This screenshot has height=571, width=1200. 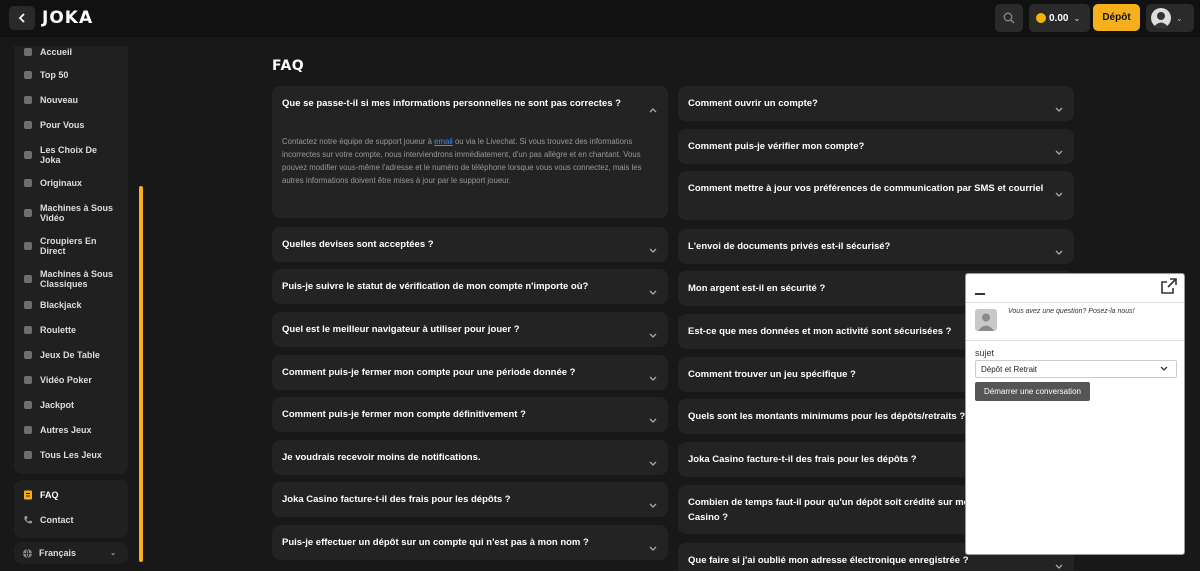 I want to click on sidebar-item: Jackpot, so click(x=48, y=404).